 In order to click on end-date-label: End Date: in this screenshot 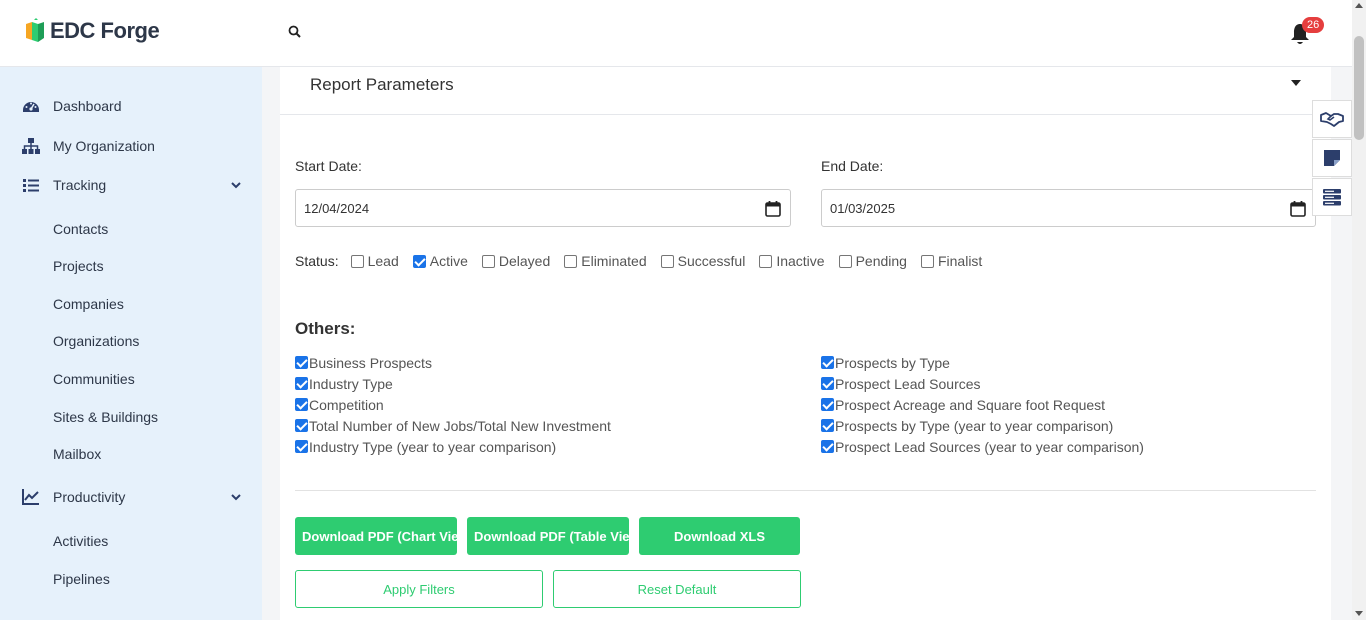, I will do `click(852, 166)`.